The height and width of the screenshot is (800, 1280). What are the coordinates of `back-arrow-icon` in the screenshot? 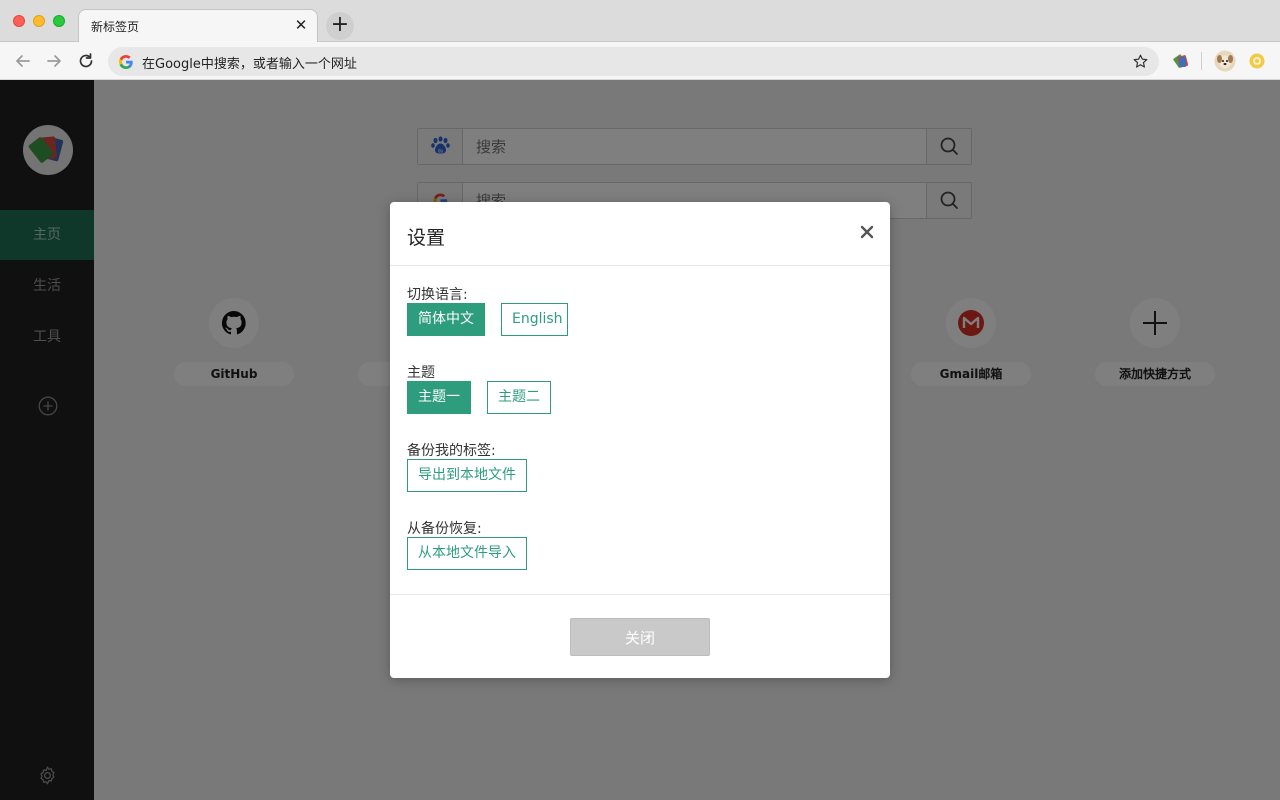 It's located at (23, 61).